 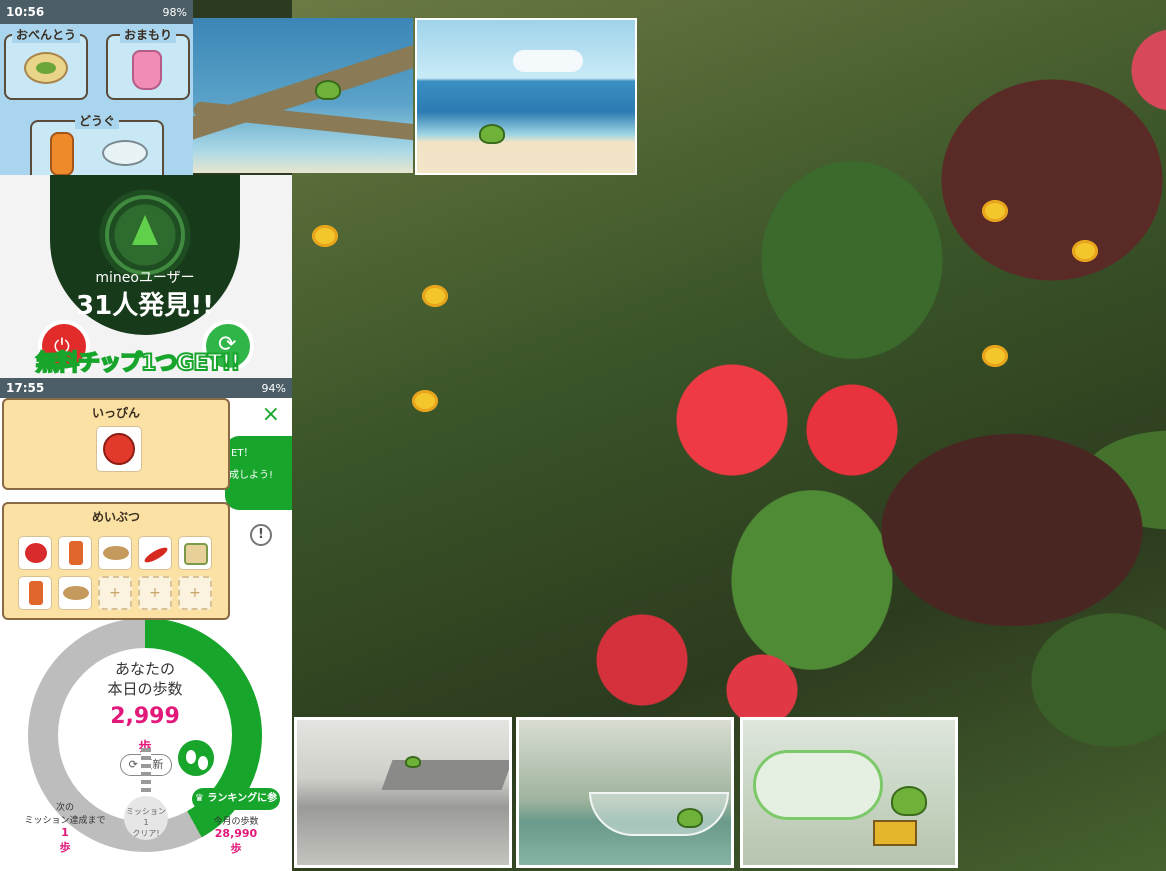 I want to click on status-bar: 17:55 94%, so click(x=146, y=388).